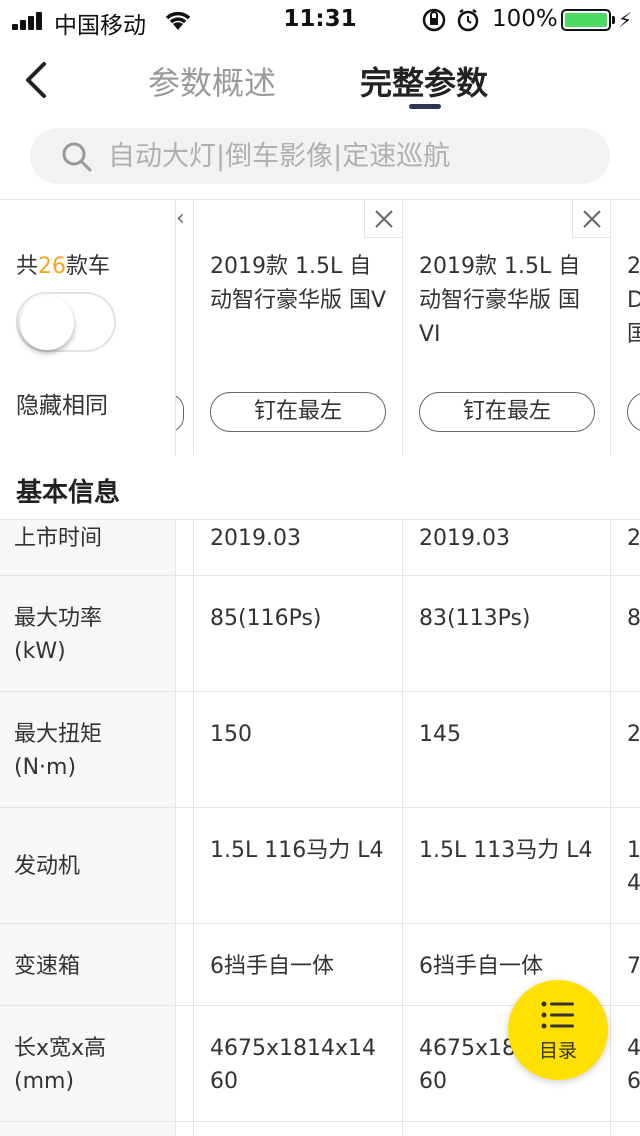 Image resolution: width=640 pixels, height=1136 pixels. I want to click on directory-label: 目录, so click(557, 1051).